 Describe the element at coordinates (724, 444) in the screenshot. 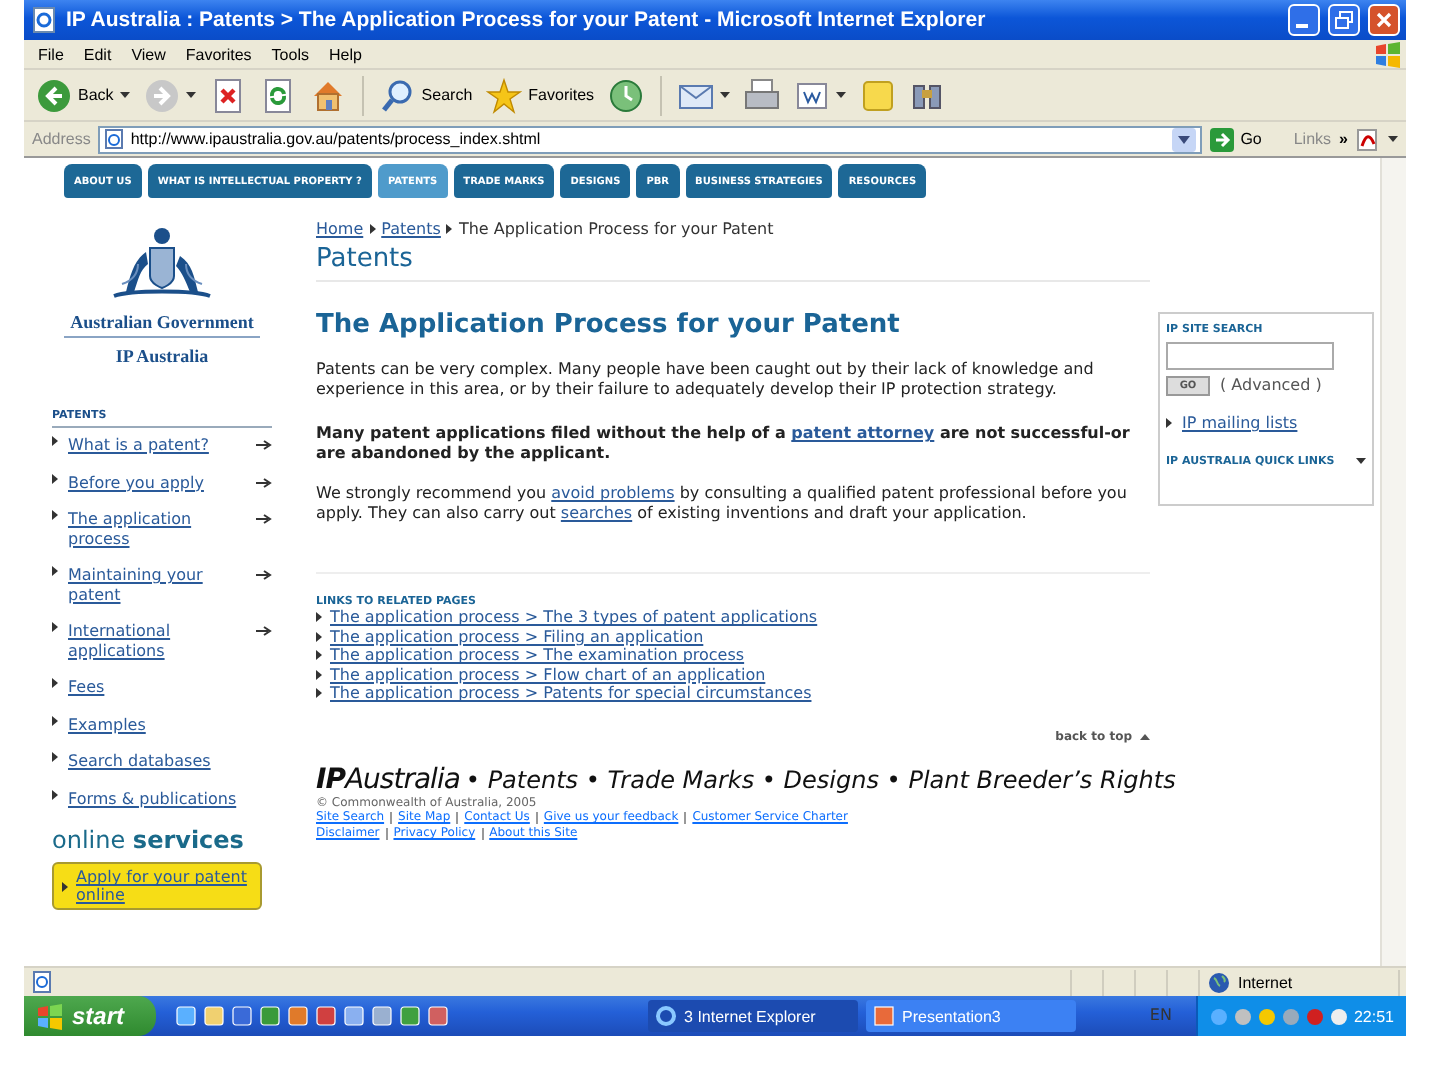

I see `paragraph: Many patent applications filed without the help of a patent attorney are not successful-or are abandoned by the applicant.` at that location.